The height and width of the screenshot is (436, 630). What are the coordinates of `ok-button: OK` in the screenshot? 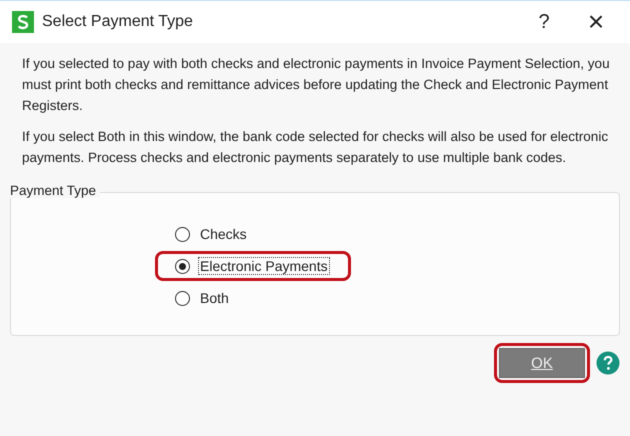 It's located at (542, 363).